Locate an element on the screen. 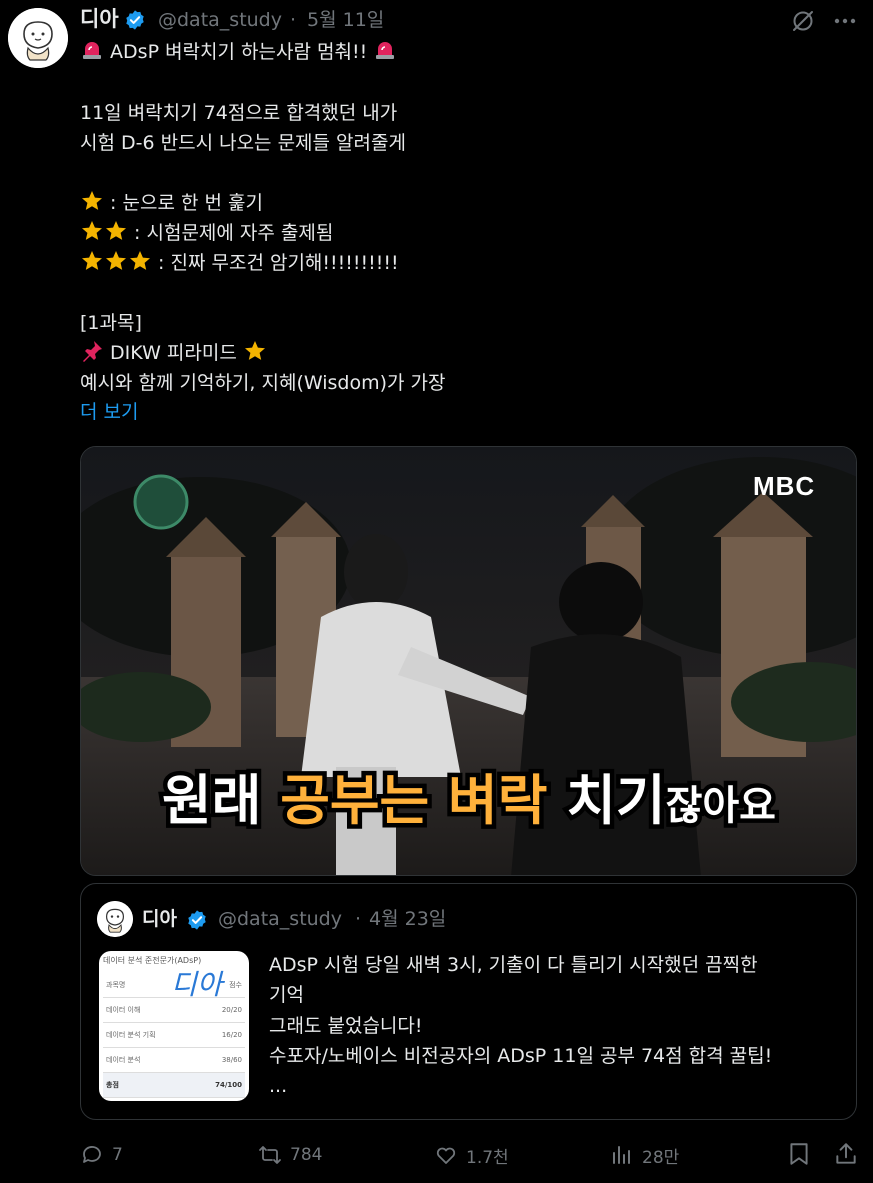 Image resolution: width=873 pixels, height=1183 pixels. tweet-date: 5월 11일 is located at coordinates (345, 20).